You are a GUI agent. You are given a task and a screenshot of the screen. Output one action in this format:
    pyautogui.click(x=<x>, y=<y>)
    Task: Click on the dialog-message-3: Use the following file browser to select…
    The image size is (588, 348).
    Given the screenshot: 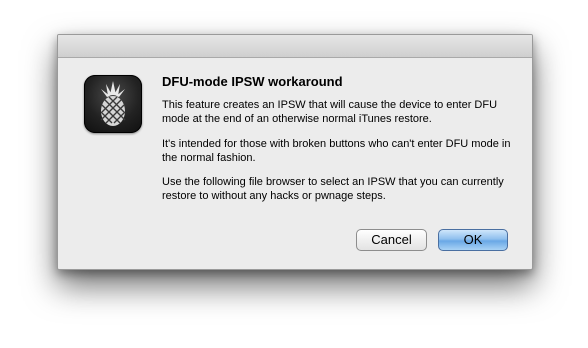 What is the action you would take?
    pyautogui.click(x=333, y=189)
    